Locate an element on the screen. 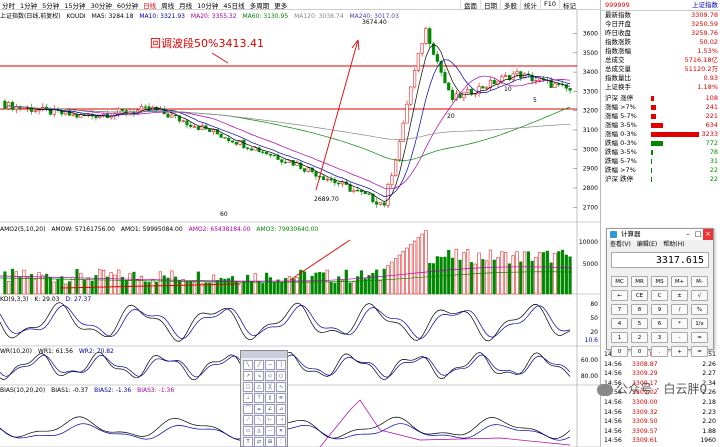  draw-tool-icon: ↘ is located at coordinates (259, 376).